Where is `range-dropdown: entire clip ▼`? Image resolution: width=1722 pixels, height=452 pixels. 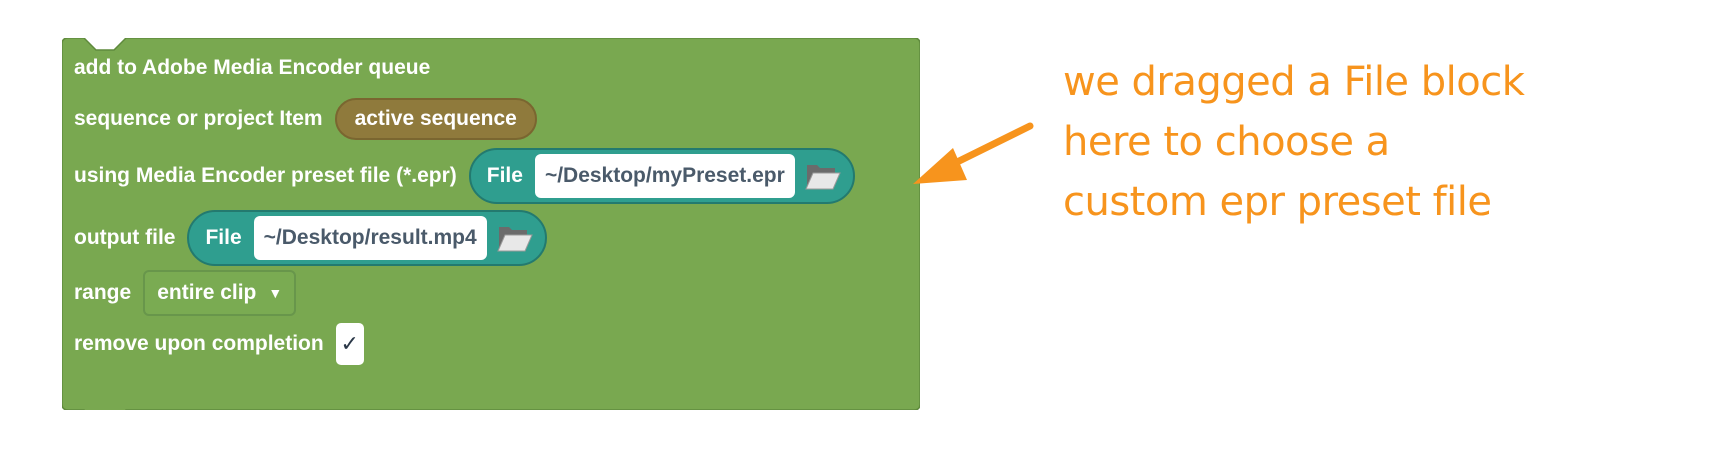 range-dropdown: entire clip ▼ is located at coordinates (220, 293).